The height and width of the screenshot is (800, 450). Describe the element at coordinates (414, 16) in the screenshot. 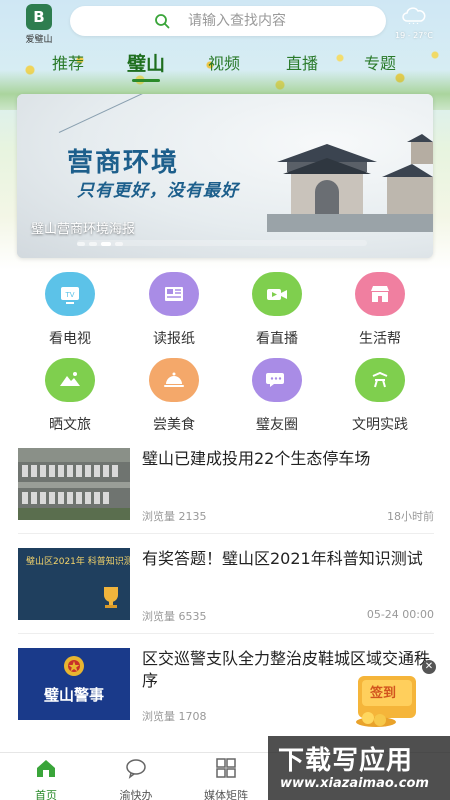

I see `cloud-icon` at that location.